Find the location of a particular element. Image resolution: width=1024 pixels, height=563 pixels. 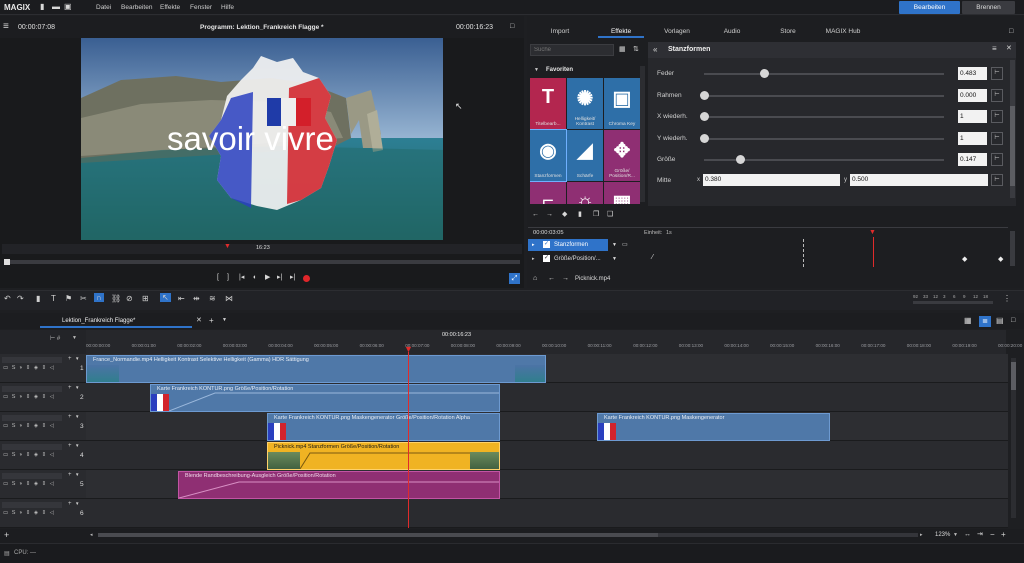

delete-keyframe-icon: ▮ is located at coordinates (580, 214).